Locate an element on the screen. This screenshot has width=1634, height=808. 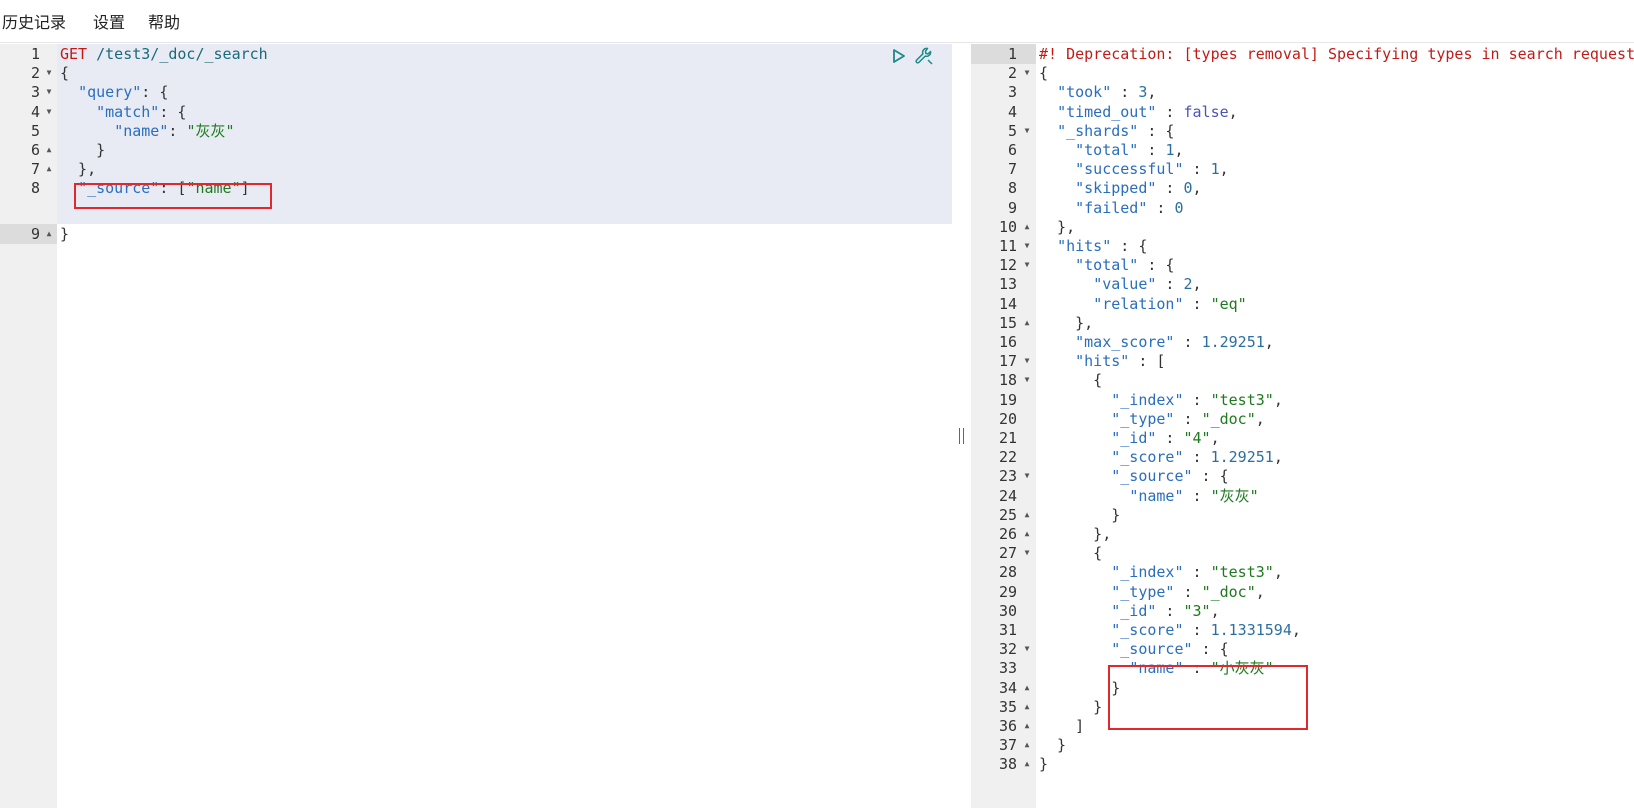
code-line: 5 ▼ "_shards" : { is located at coordinates (1302, 131).